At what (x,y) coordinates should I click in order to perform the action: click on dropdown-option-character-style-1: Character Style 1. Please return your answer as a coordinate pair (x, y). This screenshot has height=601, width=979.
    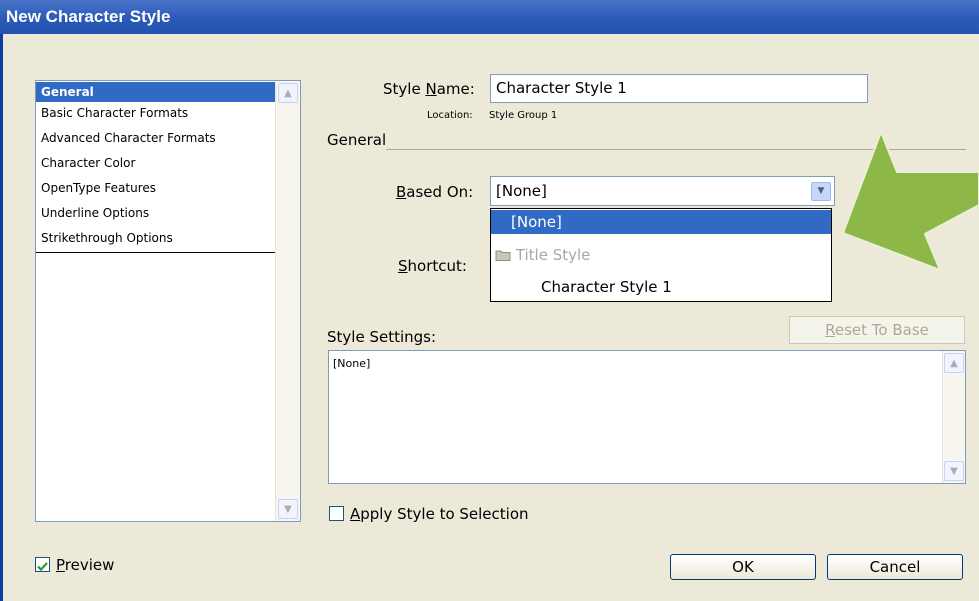
    Looking at the image, I should click on (661, 287).